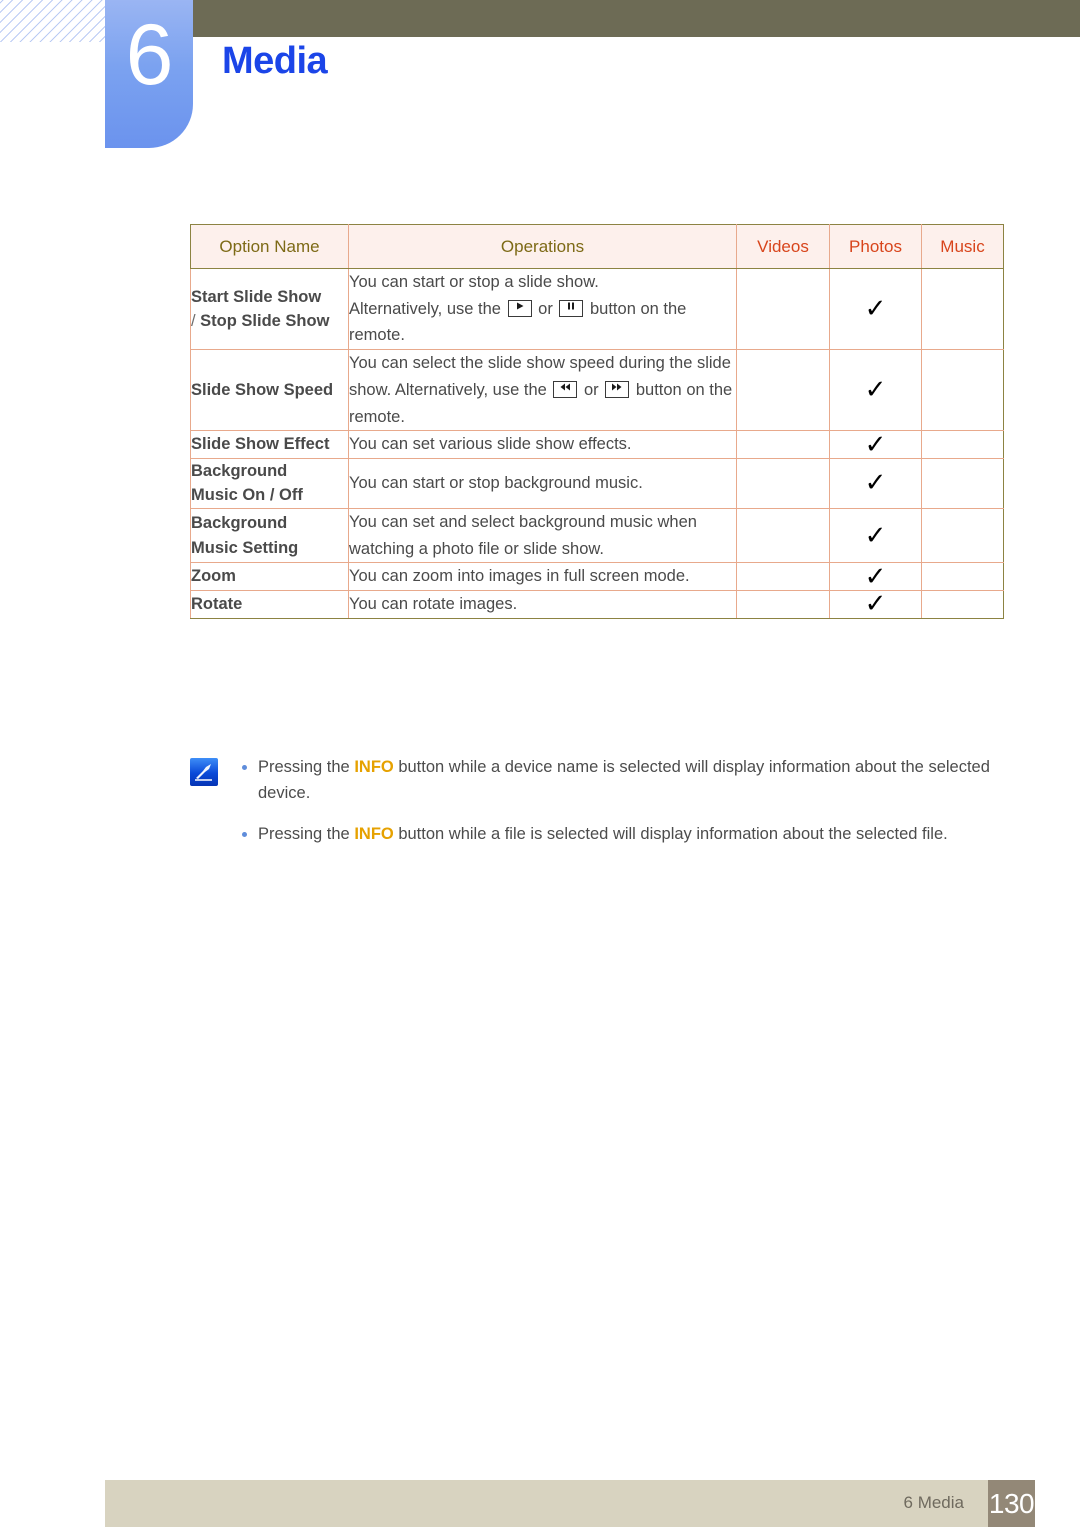 This screenshot has width=1080, height=1527. What do you see at coordinates (269, 390) in the screenshot?
I see `option-name-cell: Slide Show Speed` at bounding box center [269, 390].